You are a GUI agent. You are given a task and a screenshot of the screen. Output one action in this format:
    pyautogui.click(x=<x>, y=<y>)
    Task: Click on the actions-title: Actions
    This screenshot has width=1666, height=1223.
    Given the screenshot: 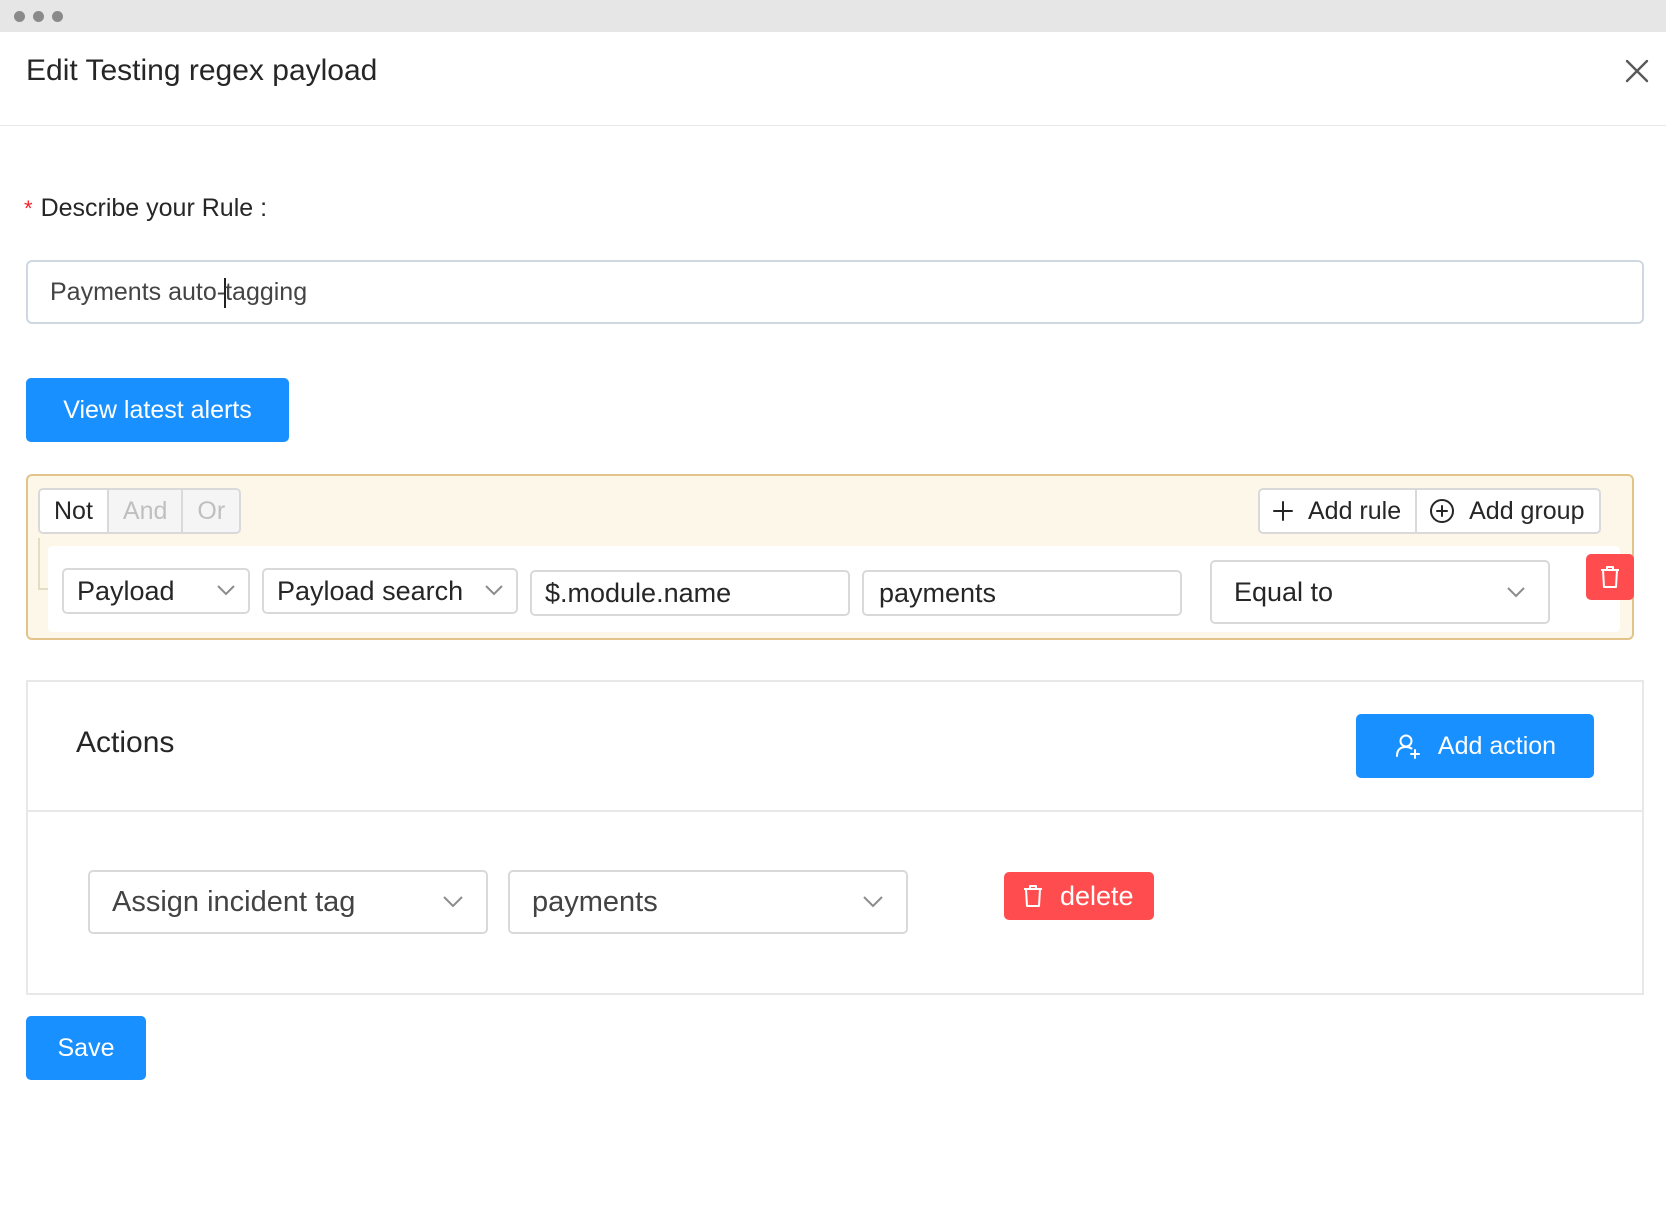 What is the action you would take?
    pyautogui.click(x=125, y=742)
    